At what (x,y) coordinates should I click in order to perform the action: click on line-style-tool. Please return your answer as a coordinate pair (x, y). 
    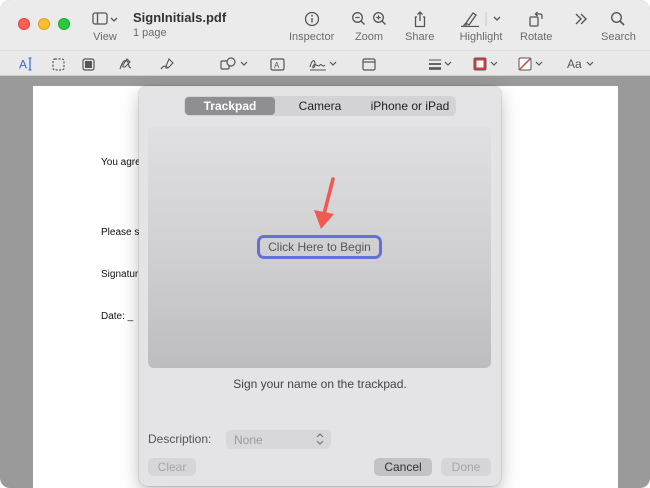
    Looking at the image, I should click on (441, 64).